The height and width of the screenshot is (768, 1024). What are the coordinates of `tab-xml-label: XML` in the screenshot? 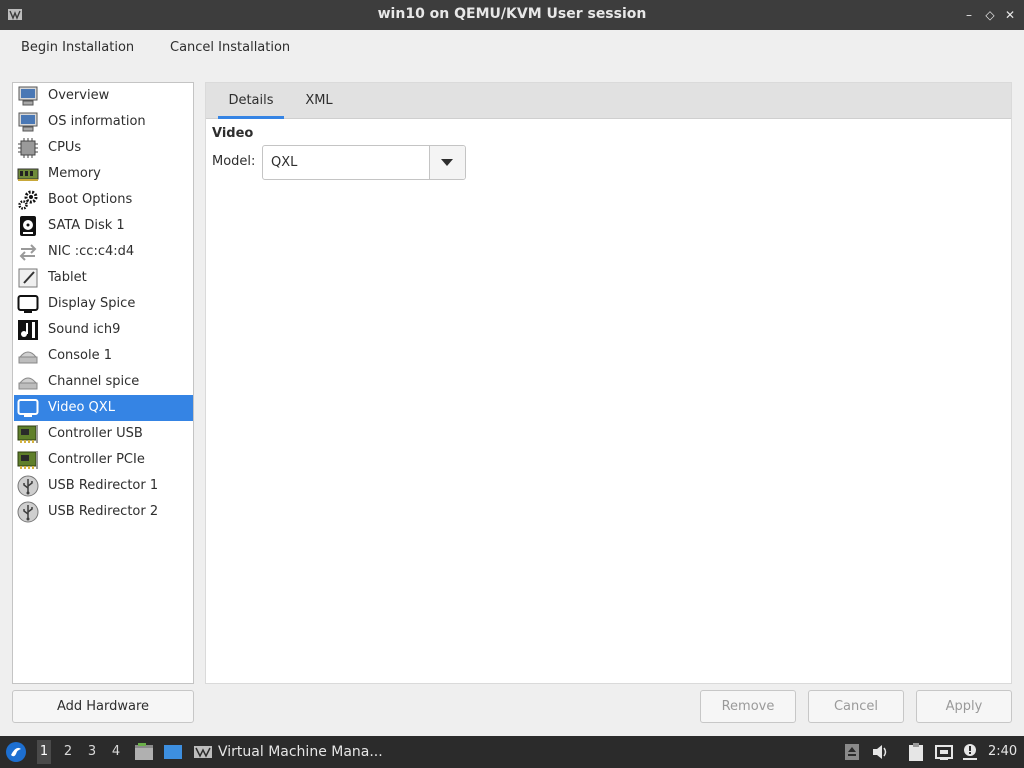 It's located at (319, 100).